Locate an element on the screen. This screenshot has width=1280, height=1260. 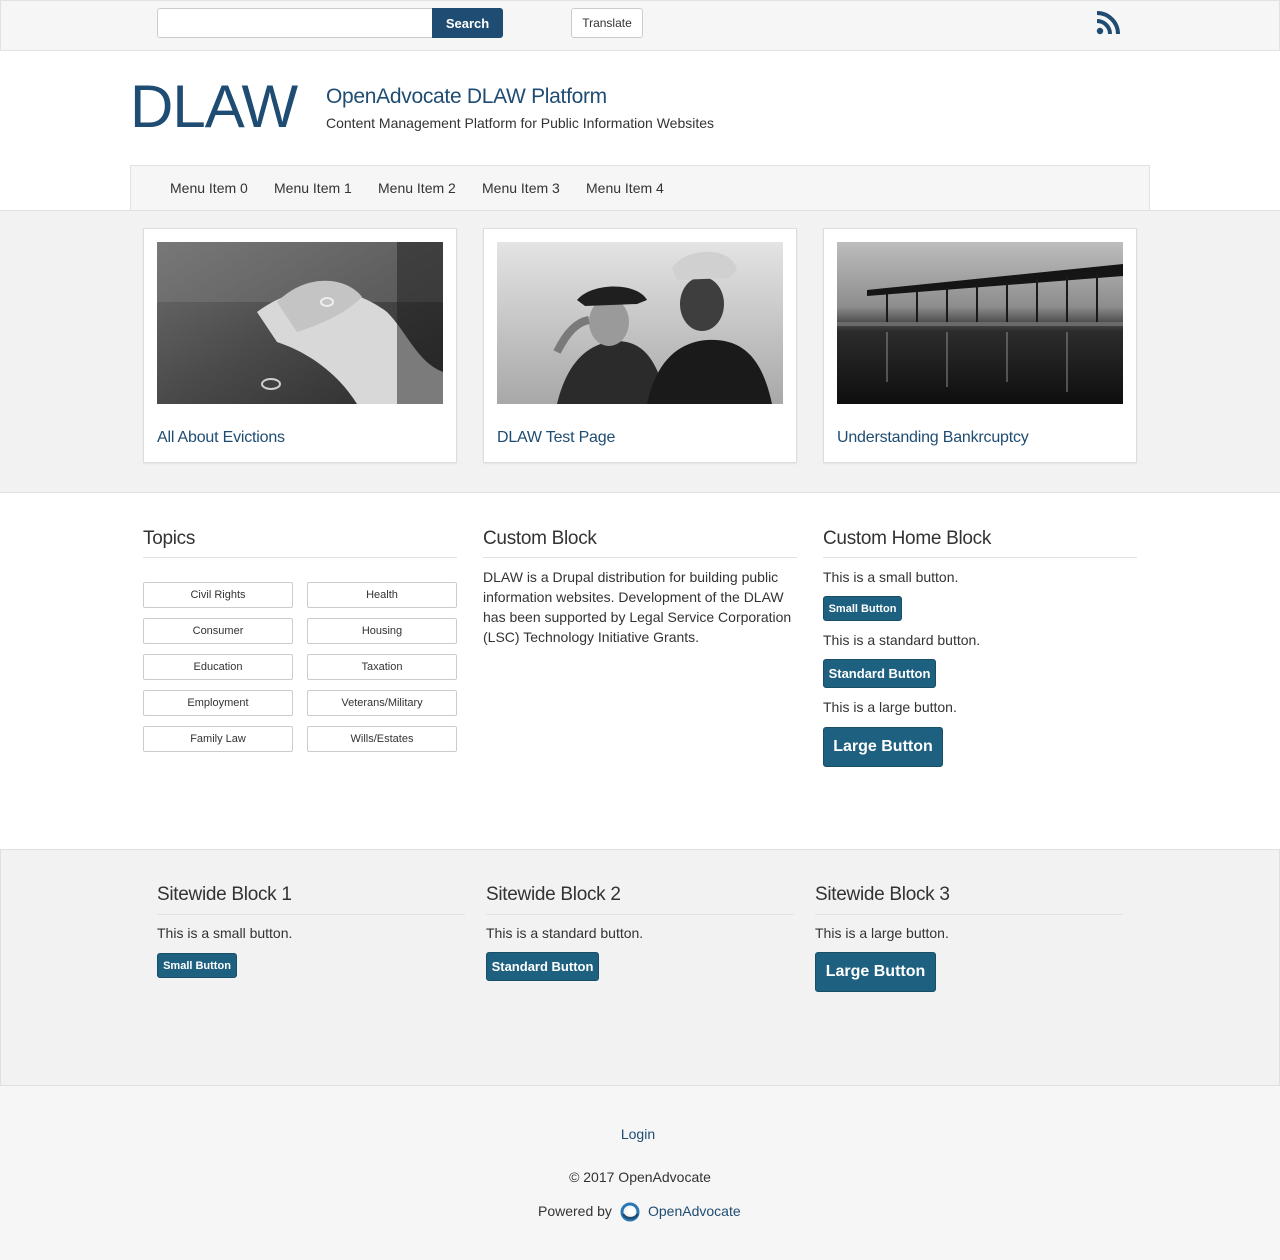
rss-icon is located at coordinates (1108, 23).